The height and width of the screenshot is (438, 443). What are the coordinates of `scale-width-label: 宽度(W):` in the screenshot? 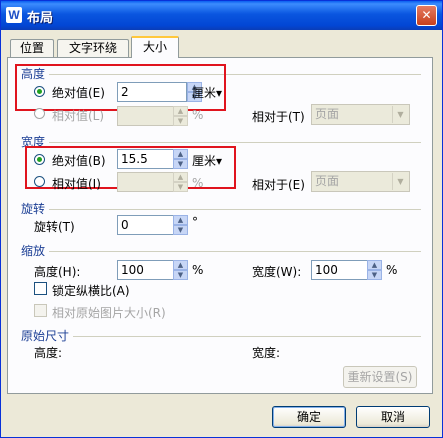 It's located at (277, 272).